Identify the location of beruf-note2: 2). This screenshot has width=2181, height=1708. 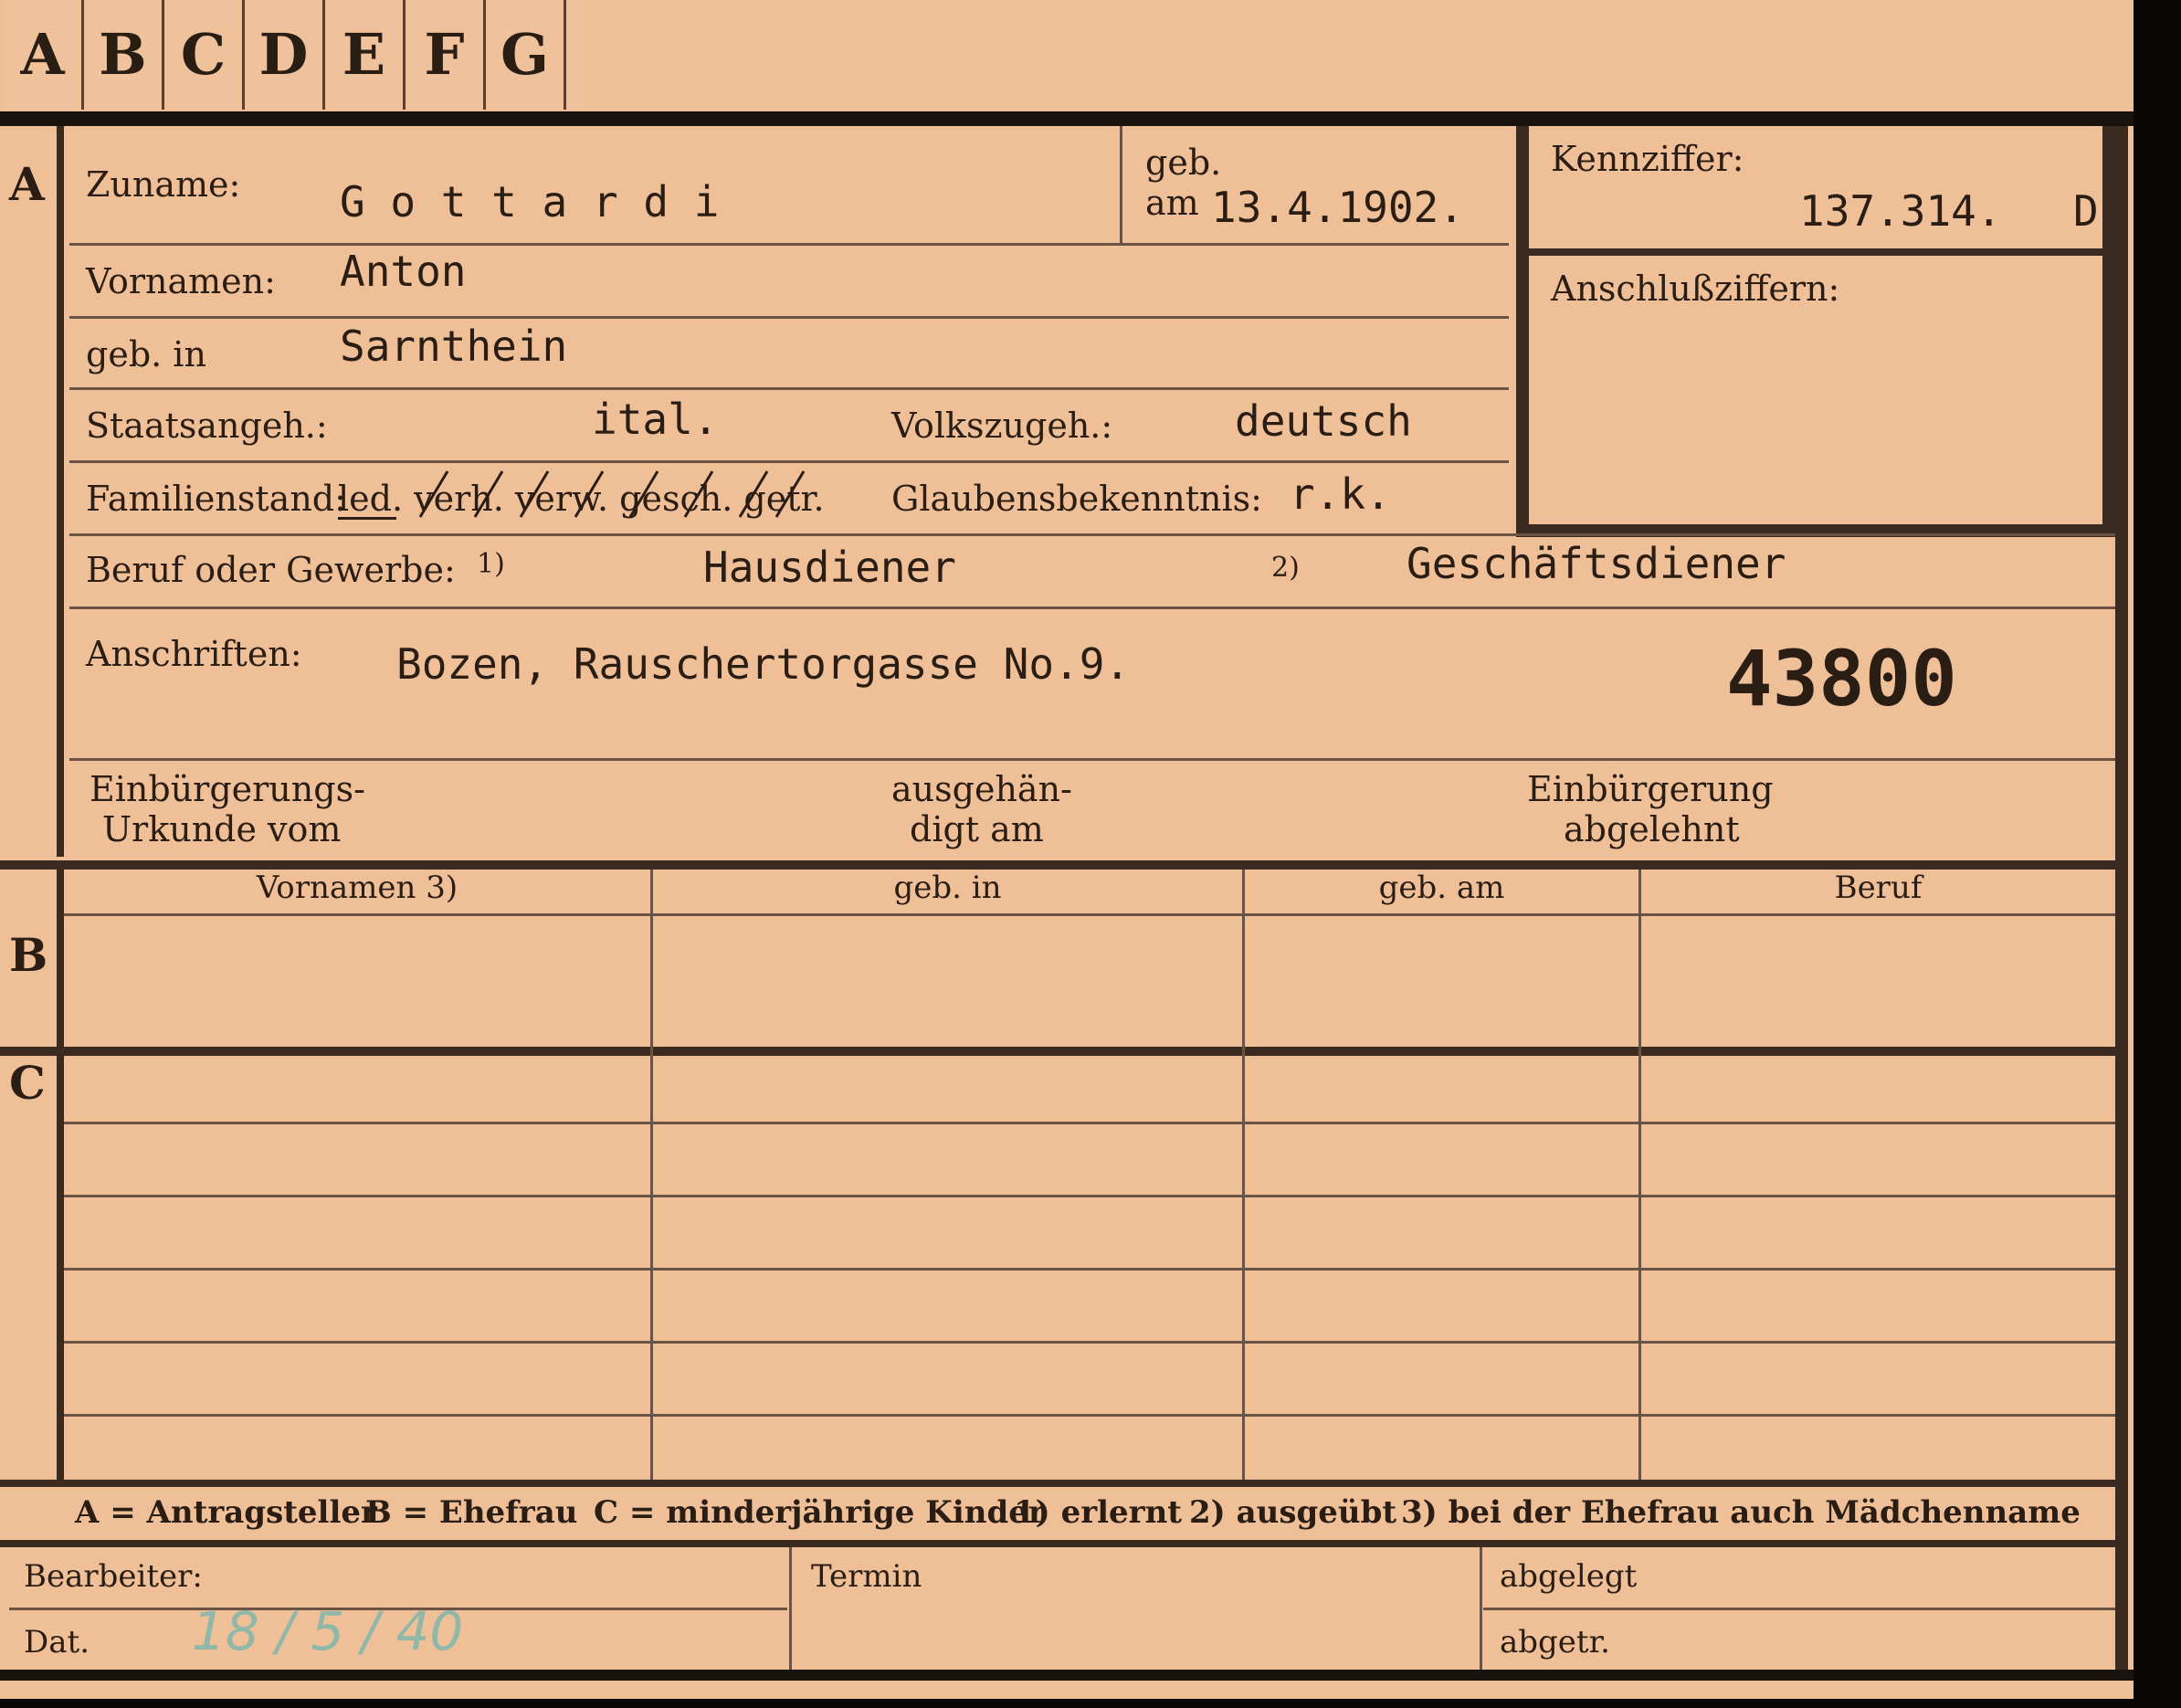
(1286, 568).